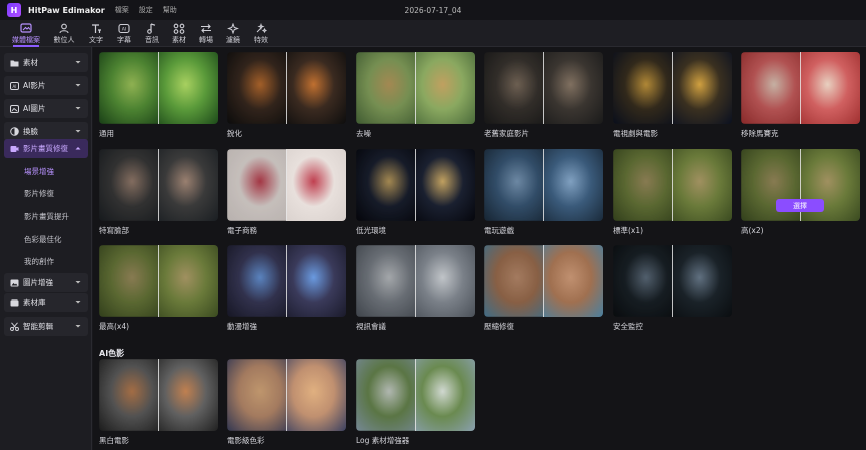 Image resolution: width=866 pixels, height=450 pixels. What do you see at coordinates (96, 28) in the screenshot?
I see `text-icon` at bounding box center [96, 28].